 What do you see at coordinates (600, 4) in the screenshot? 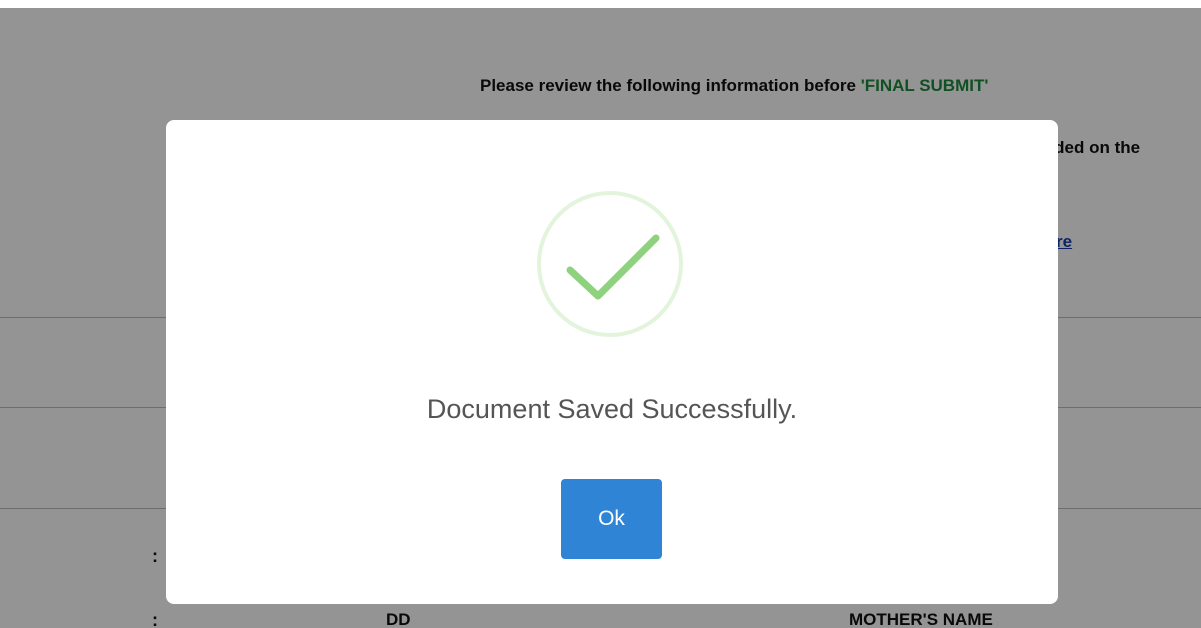
I see `top-strip` at bounding box center [600, 4].